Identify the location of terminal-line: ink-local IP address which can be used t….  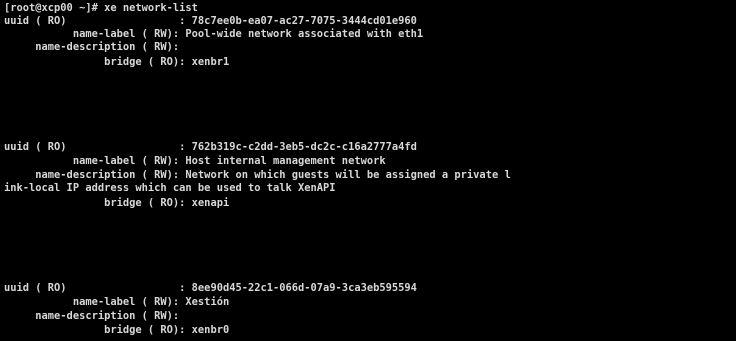
(170, 188).